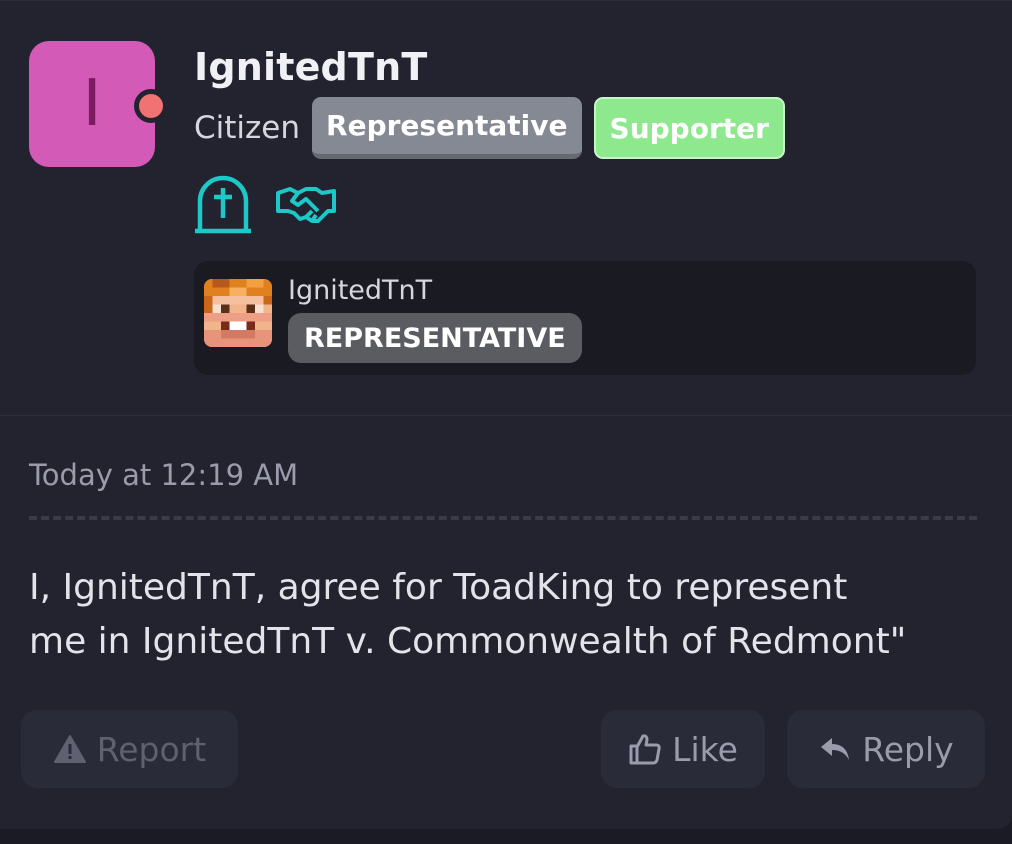 This screenshot has height=844, width=1012. I want to click on warning-icon, so click(69, 749).